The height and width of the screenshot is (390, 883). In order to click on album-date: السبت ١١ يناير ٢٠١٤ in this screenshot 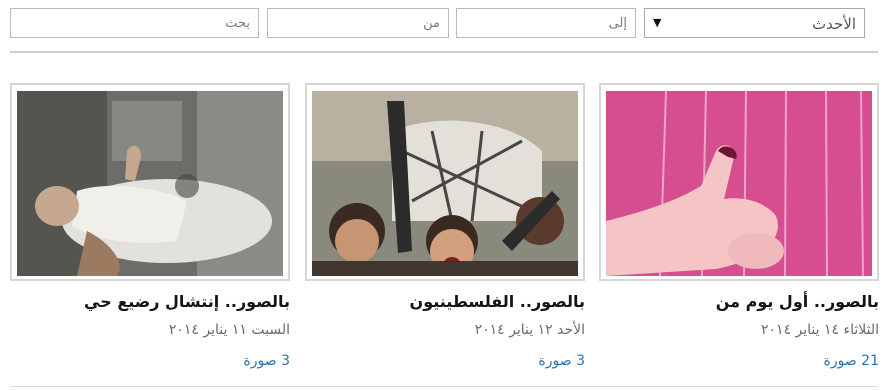, I will do `click(229, 330)`.